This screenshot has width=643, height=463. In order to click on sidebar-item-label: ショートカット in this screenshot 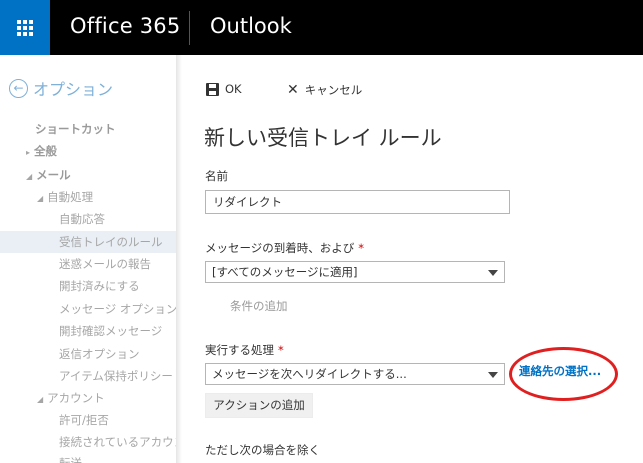, I will do `click(75, 129)`.